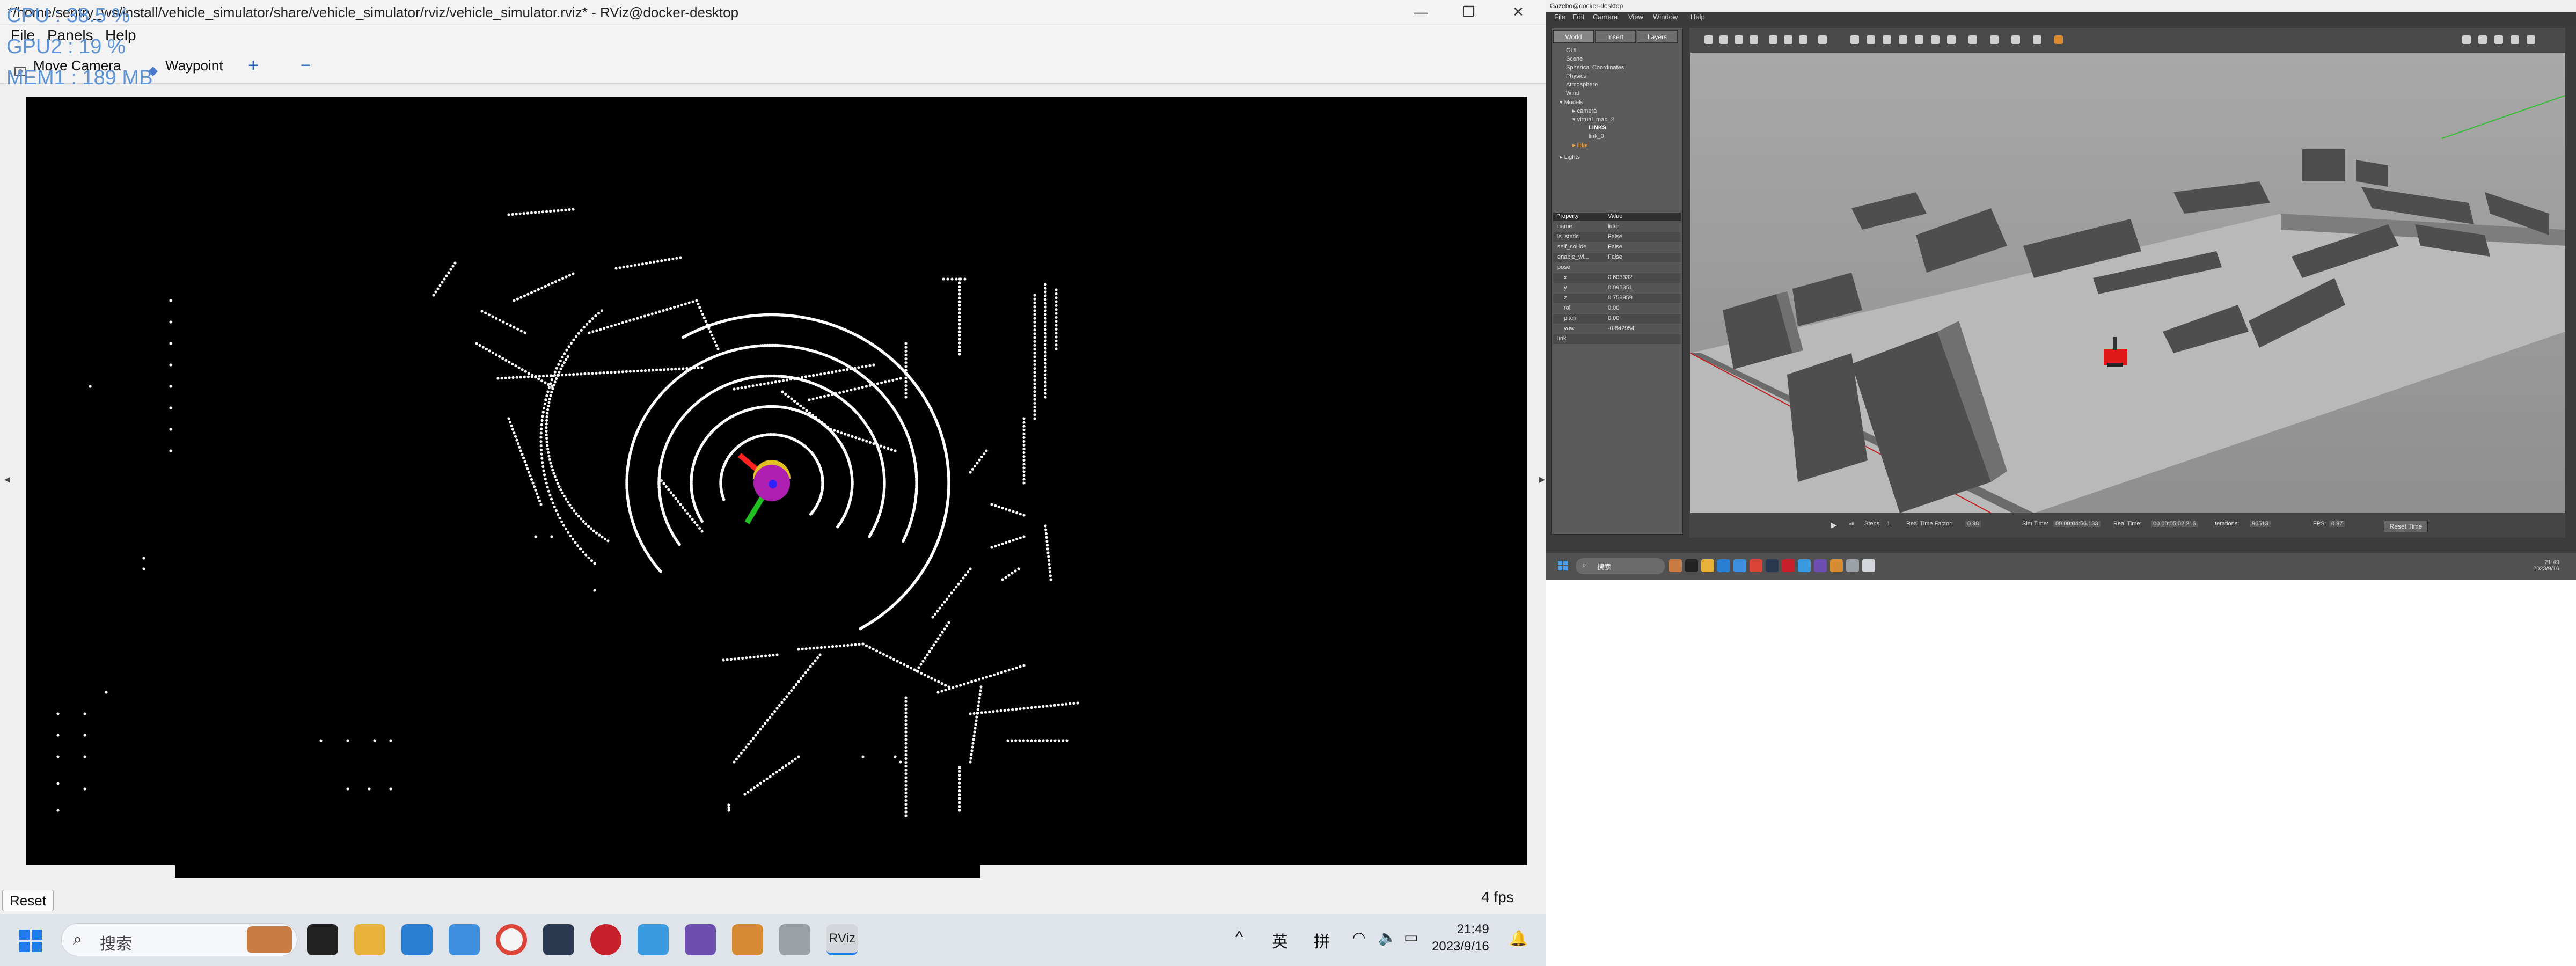  Describe the element at coordinates (1605, 17) in the screenshot. I see `gz-menu-camera: Camera` at that location.